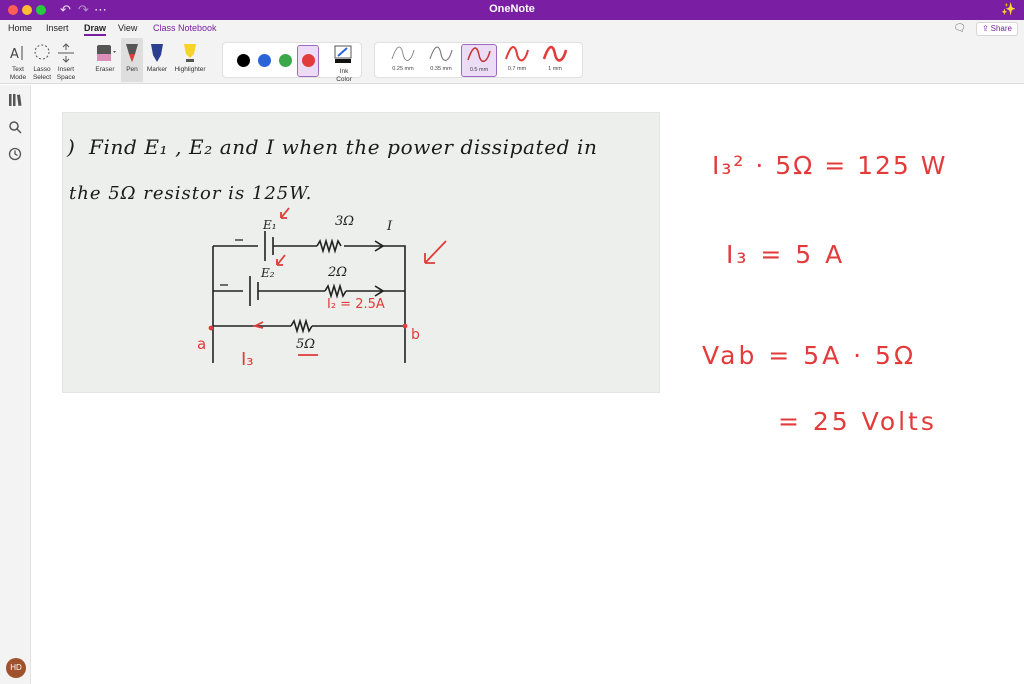 The height and width of the screenshot is (684, 1024). I want to click on marker-icon, so click(157, 53).